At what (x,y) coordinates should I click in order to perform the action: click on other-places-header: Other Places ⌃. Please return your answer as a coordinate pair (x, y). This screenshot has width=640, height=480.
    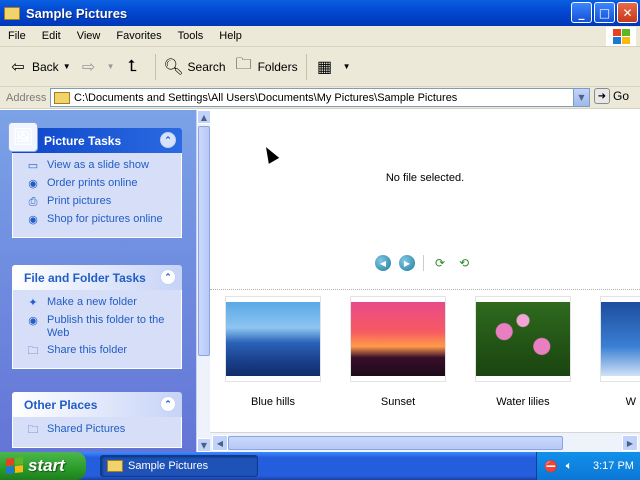
    Looking at the image, I should click on (97, 404).